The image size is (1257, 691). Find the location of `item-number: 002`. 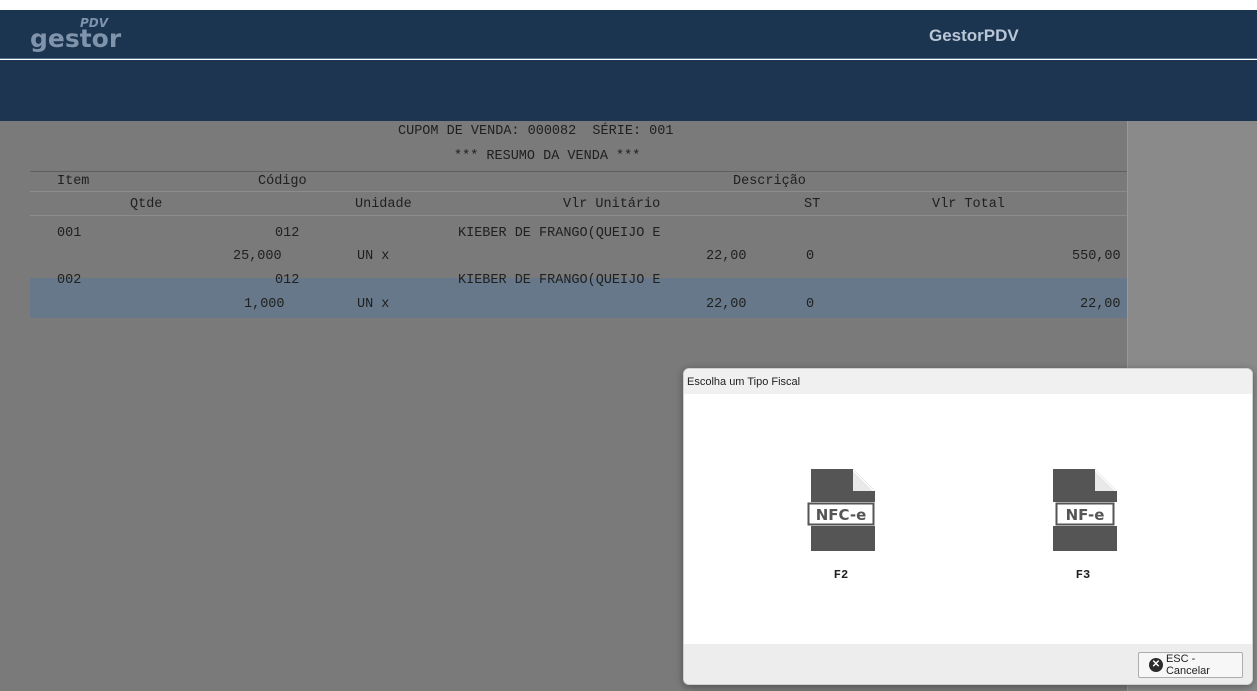

item-number: 002 is located at coordinates (69, 280).